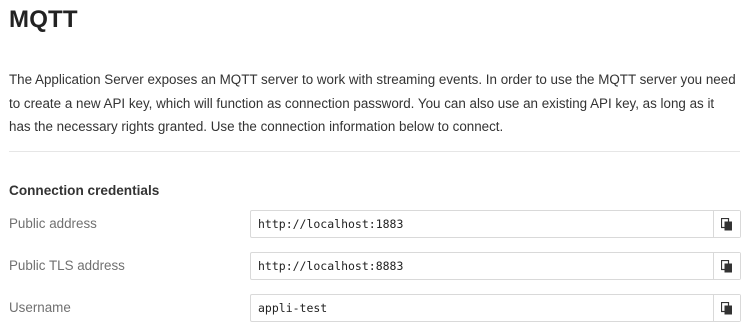 The image size is (749, 326). I want to click on public-tls-address-row: Public TLS address http://localhost:8883, so click(375, 266).